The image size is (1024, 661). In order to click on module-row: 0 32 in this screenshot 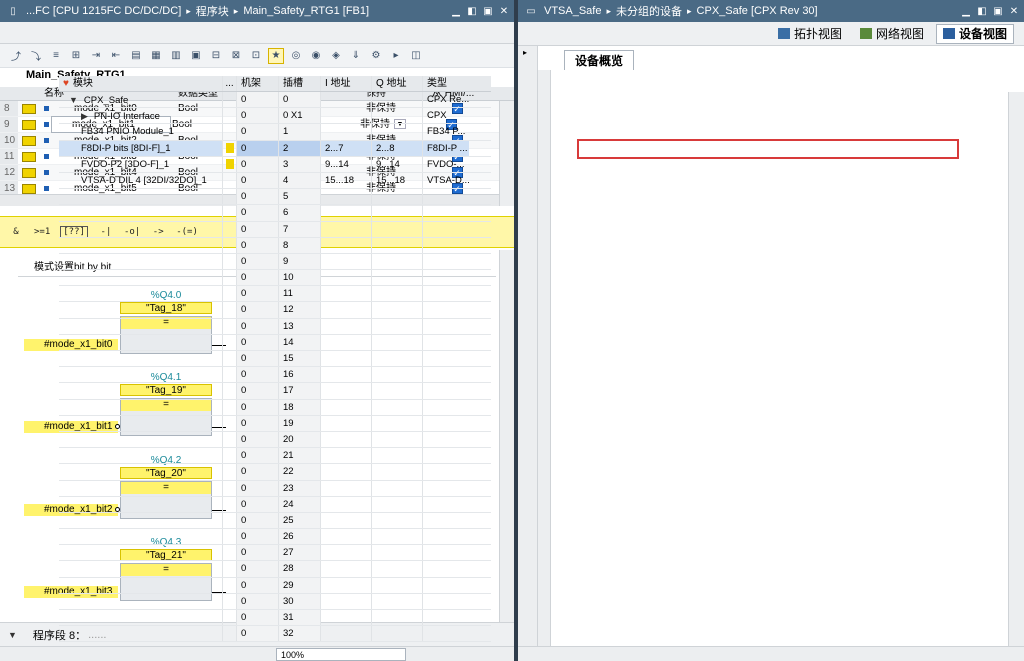, I will do `click(275, 634)`.